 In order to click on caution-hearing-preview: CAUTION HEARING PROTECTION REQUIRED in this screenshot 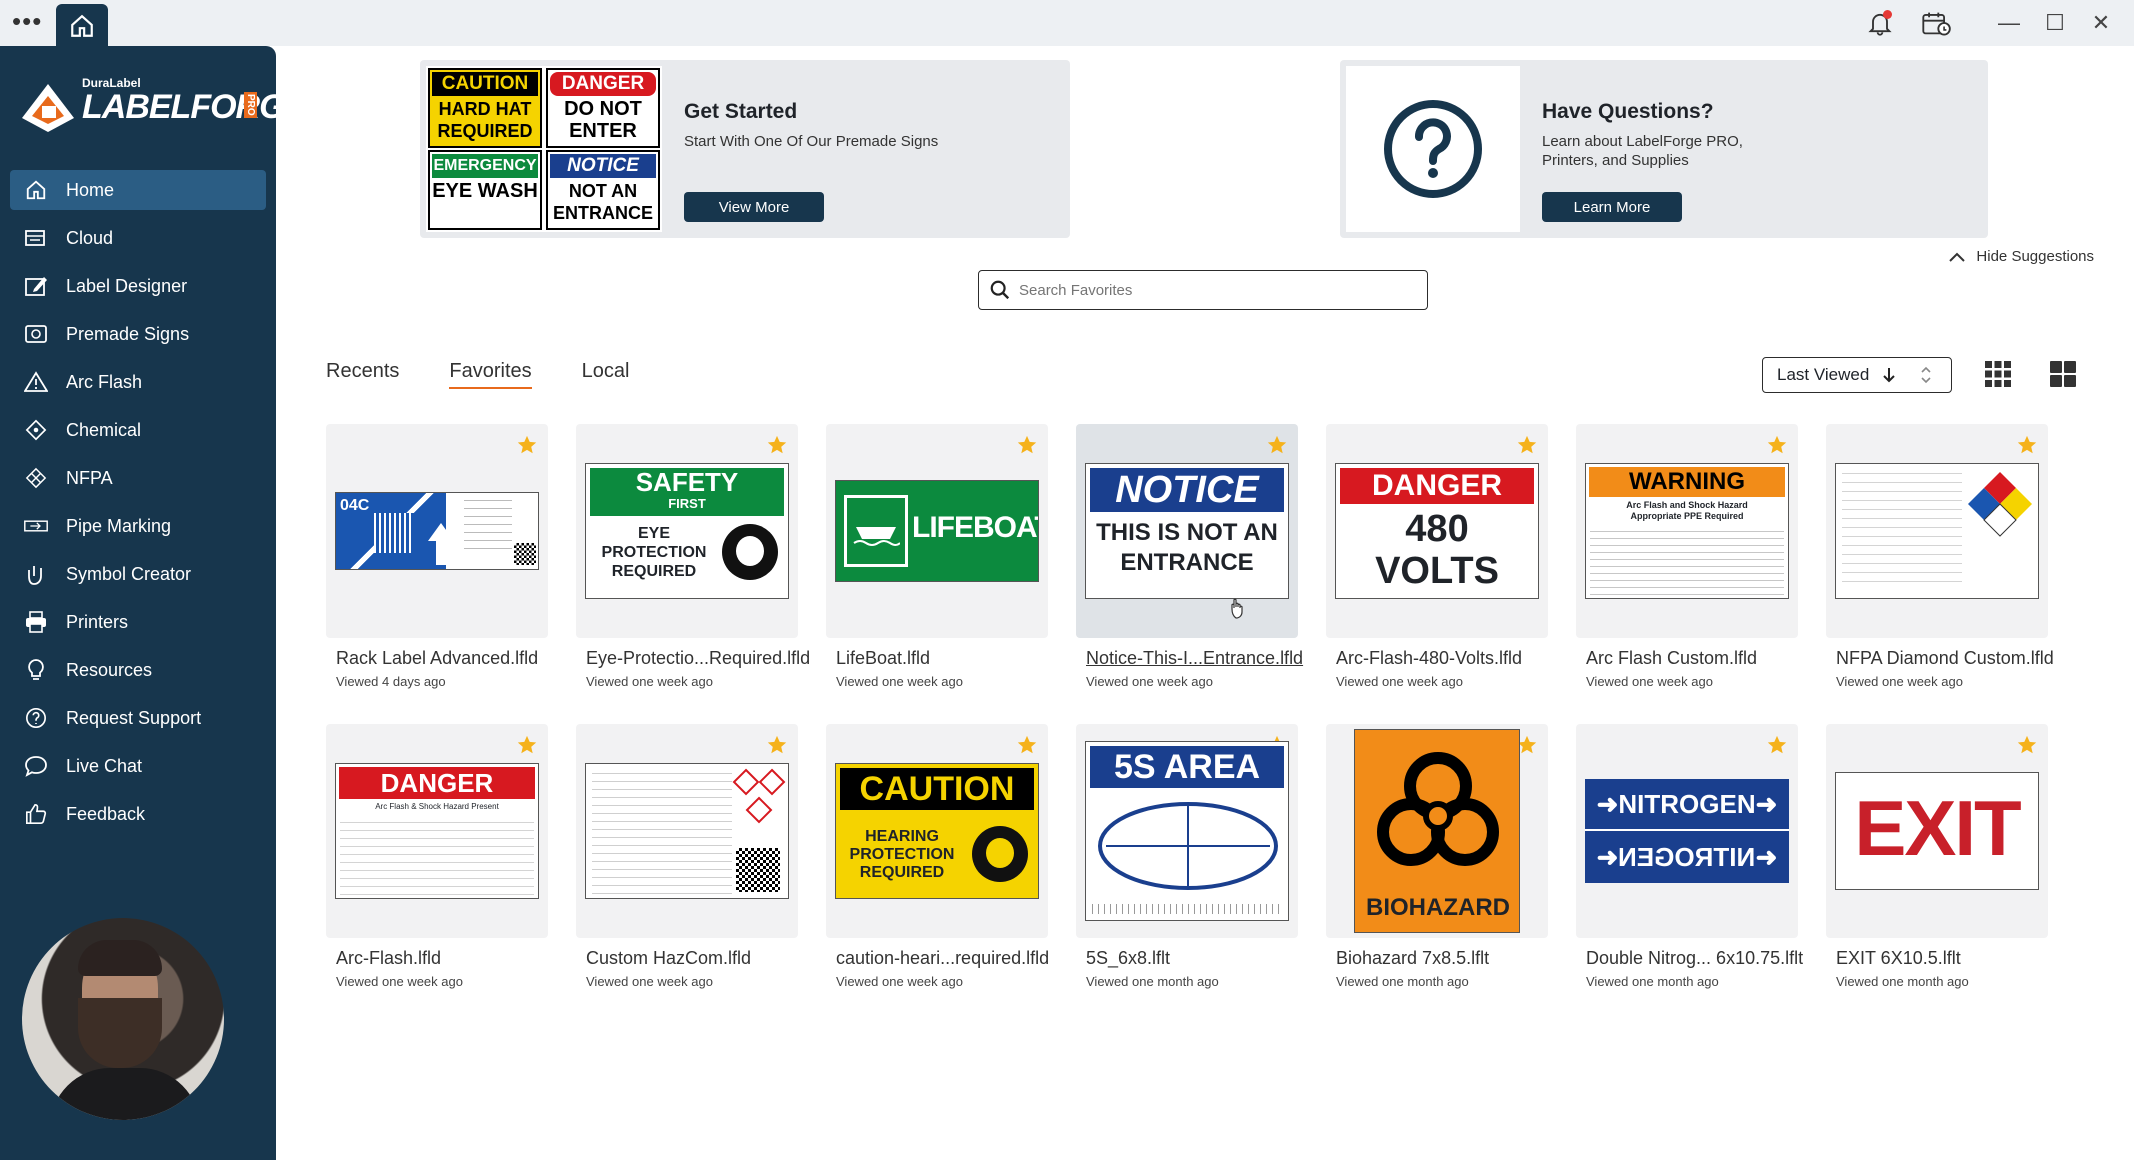, I will do `click(937, 831)`.